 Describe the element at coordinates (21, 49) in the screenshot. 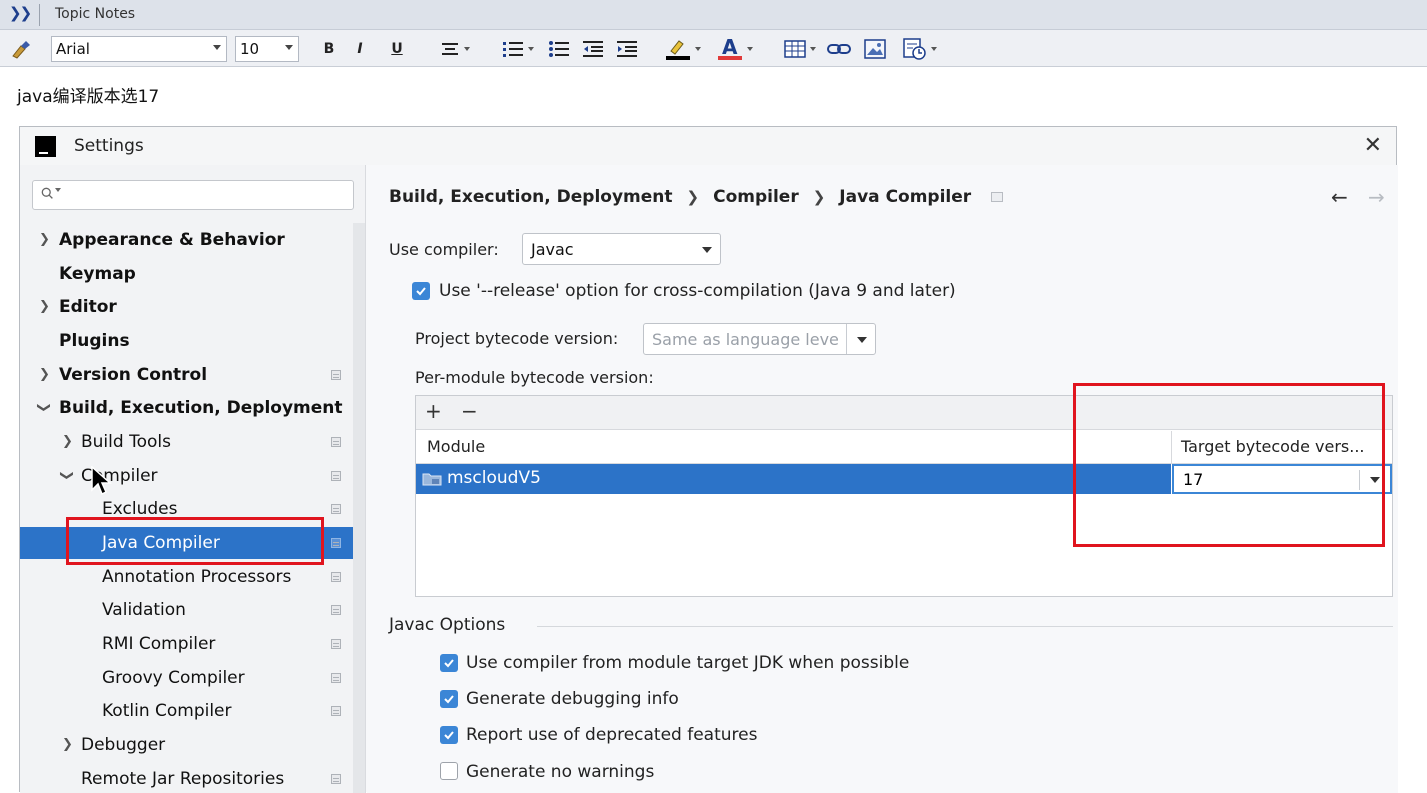

I see `format-painter-icon` at that location.